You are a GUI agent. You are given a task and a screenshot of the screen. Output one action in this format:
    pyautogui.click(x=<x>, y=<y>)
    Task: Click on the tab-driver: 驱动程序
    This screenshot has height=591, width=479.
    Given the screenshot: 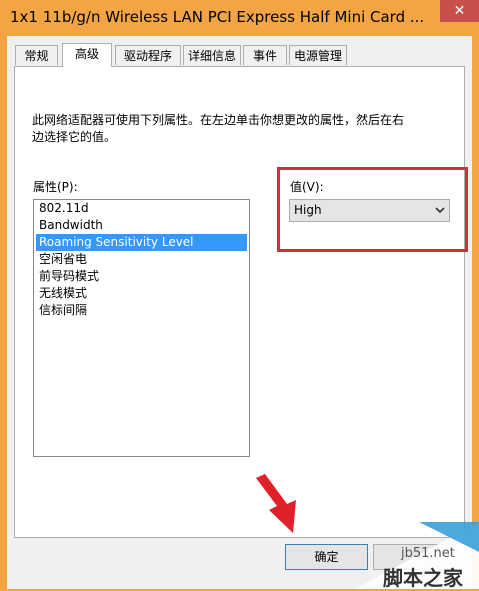 What is the action you would take?
    pyautogui.click(x=148, y=55)
    